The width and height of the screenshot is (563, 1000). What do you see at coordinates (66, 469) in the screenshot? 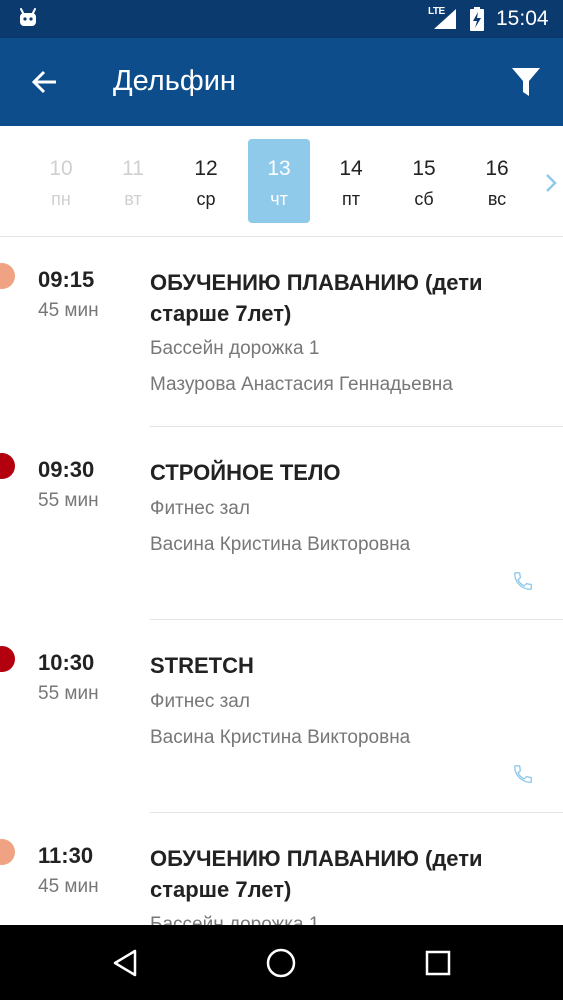
I see `class-time: 09:30` at bounding box center [66, 469].